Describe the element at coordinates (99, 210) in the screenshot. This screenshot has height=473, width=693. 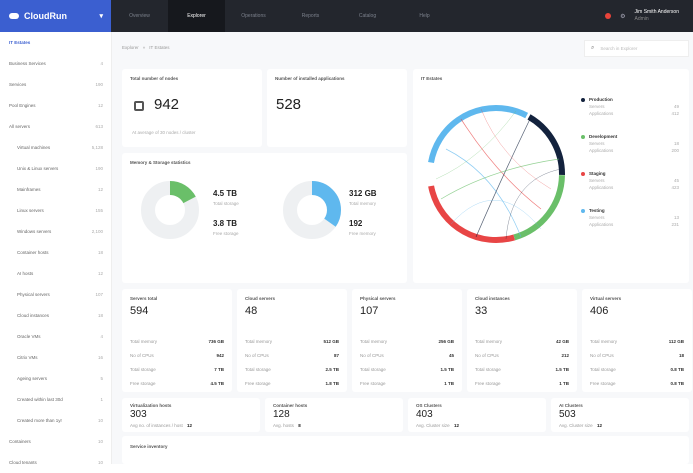
I see `sidebar-item-count: 155` at that location.